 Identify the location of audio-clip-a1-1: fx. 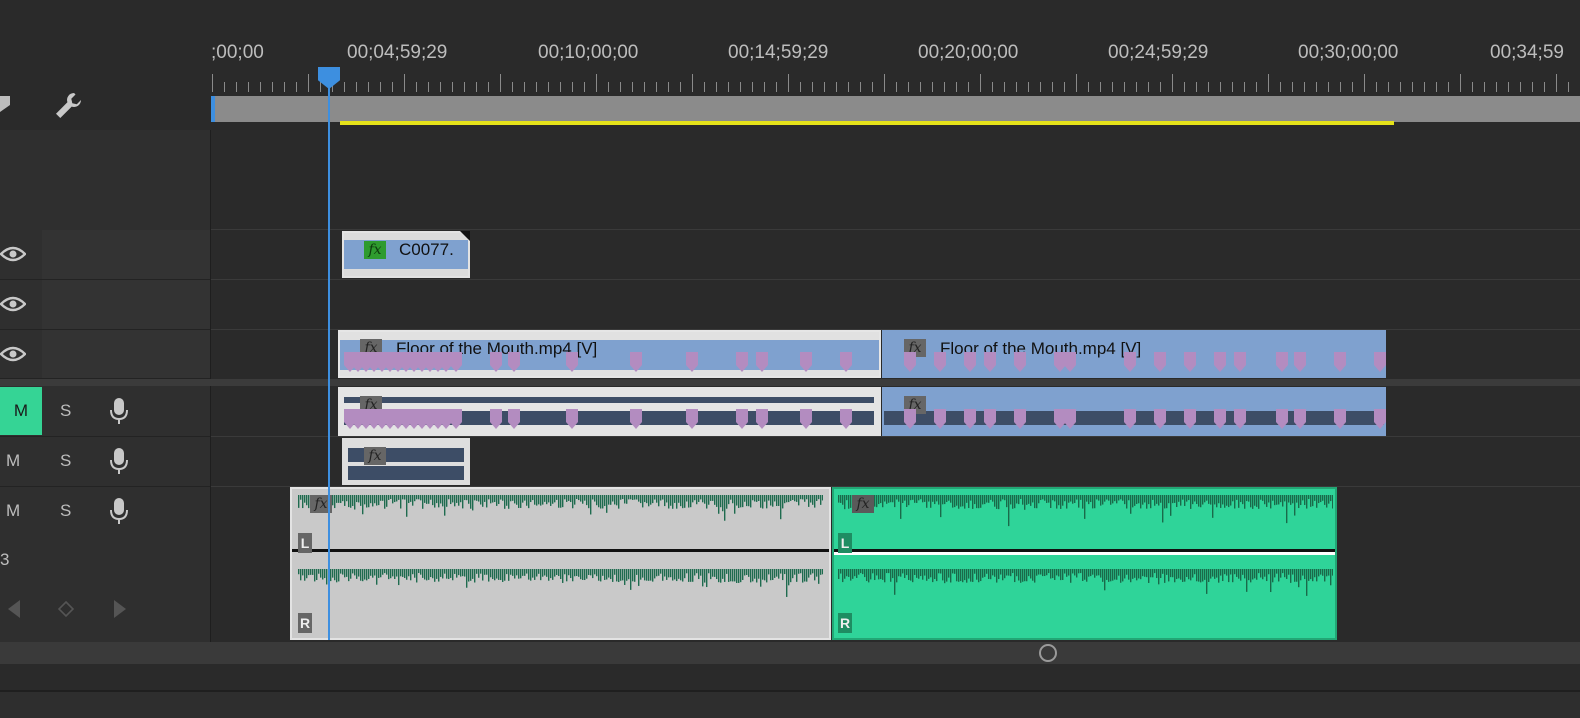
(609, 411).